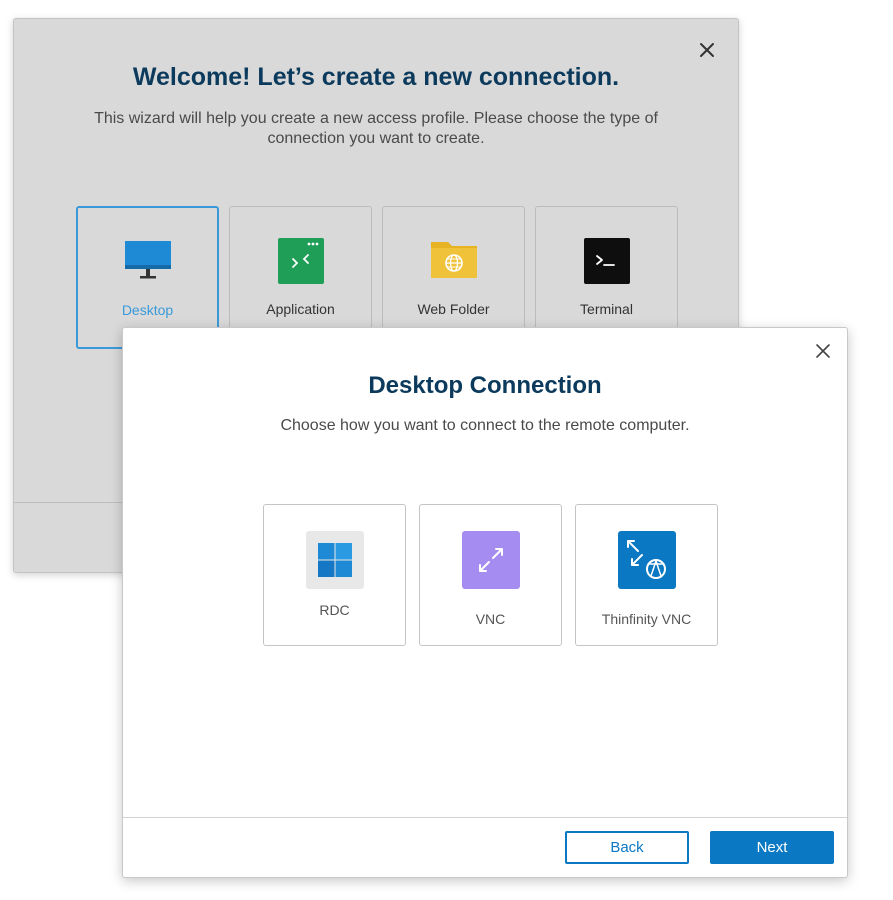  What do you see at coordinates (646, 560) in the screenshot?
I see `thinfinity-vnc-icon` at bounding box center [646, 560].